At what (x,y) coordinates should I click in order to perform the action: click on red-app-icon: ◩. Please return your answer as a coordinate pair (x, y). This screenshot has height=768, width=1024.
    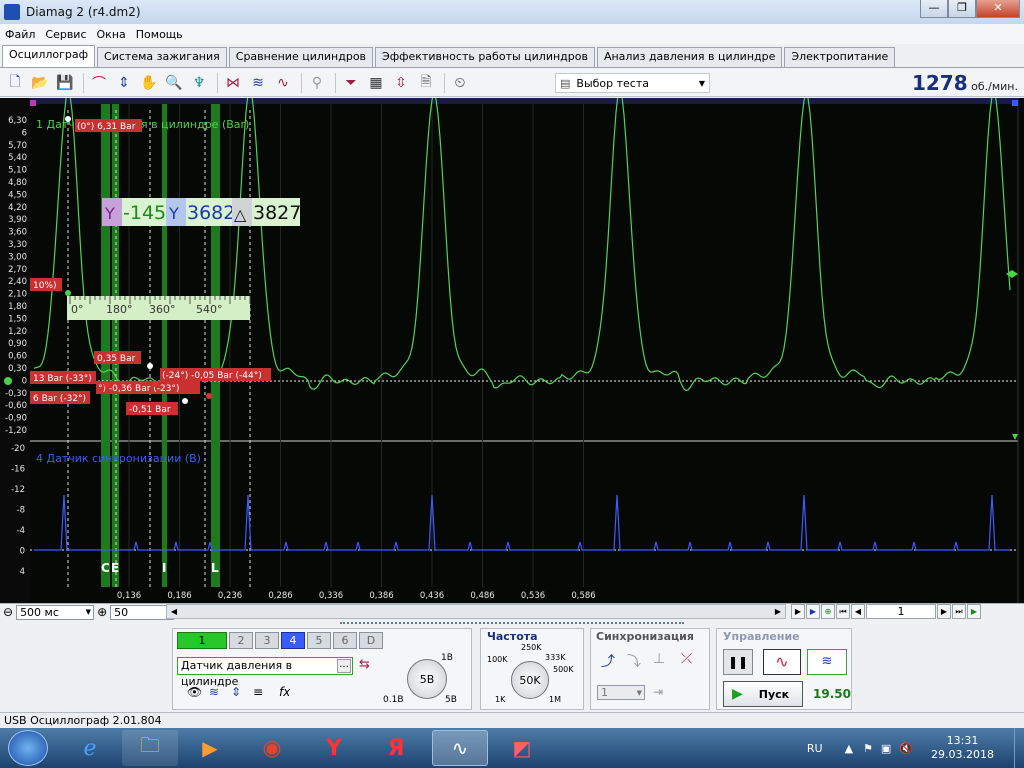
    Looking at the image, I should click on (522, 748).